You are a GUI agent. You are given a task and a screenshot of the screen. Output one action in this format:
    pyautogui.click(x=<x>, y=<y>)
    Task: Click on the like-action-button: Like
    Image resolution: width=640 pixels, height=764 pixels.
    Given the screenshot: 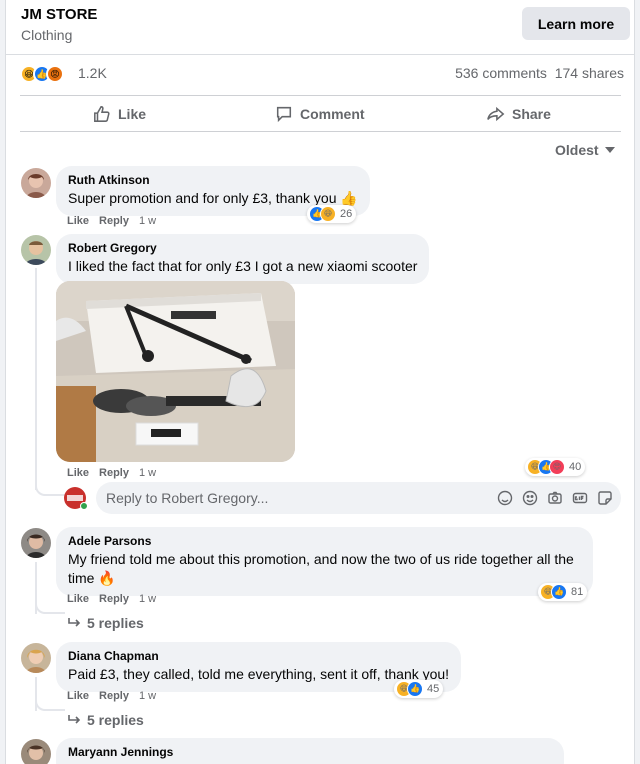 What is the action you would take?
    pyautogui.click(x=119, y=114)
    